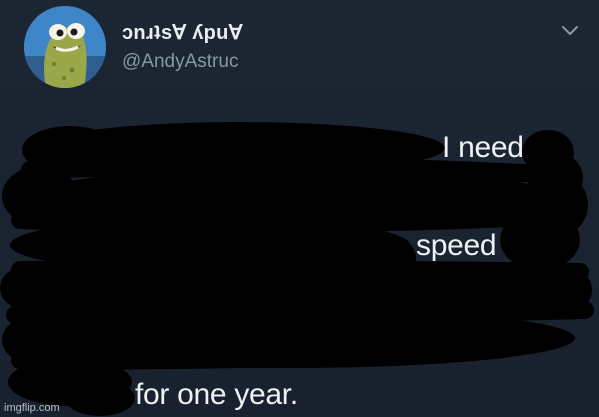 This screenshot has width=599, height=417. I want to click on tweet-text-fragment-3: for one year., so click(216, 394).